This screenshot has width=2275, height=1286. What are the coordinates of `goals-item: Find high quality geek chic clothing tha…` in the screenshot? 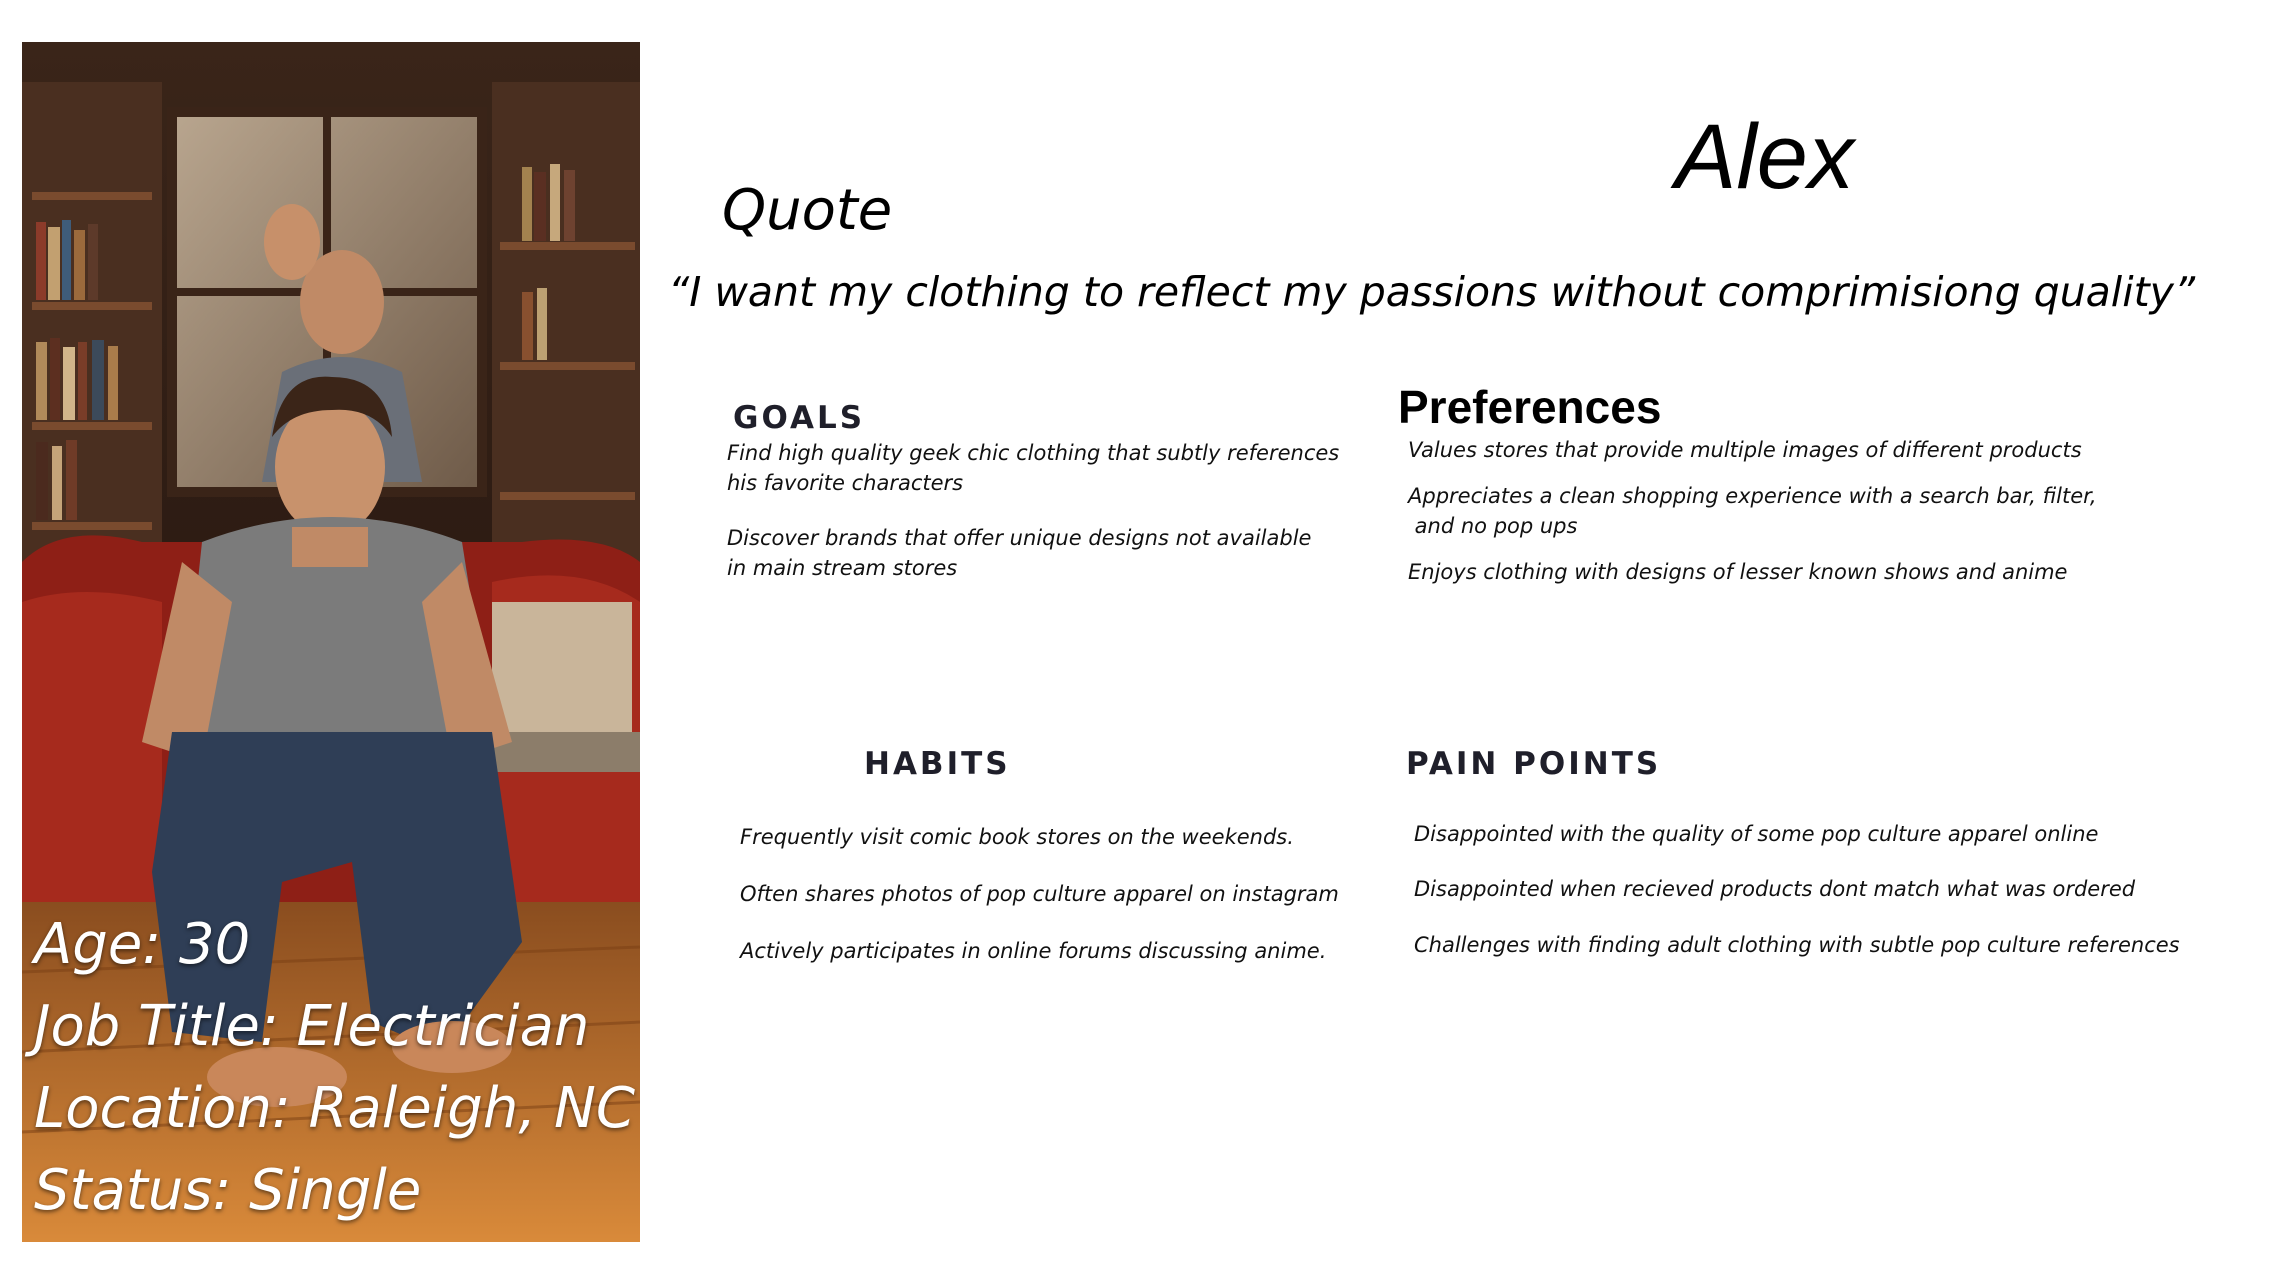 It's located at (1033, 453).